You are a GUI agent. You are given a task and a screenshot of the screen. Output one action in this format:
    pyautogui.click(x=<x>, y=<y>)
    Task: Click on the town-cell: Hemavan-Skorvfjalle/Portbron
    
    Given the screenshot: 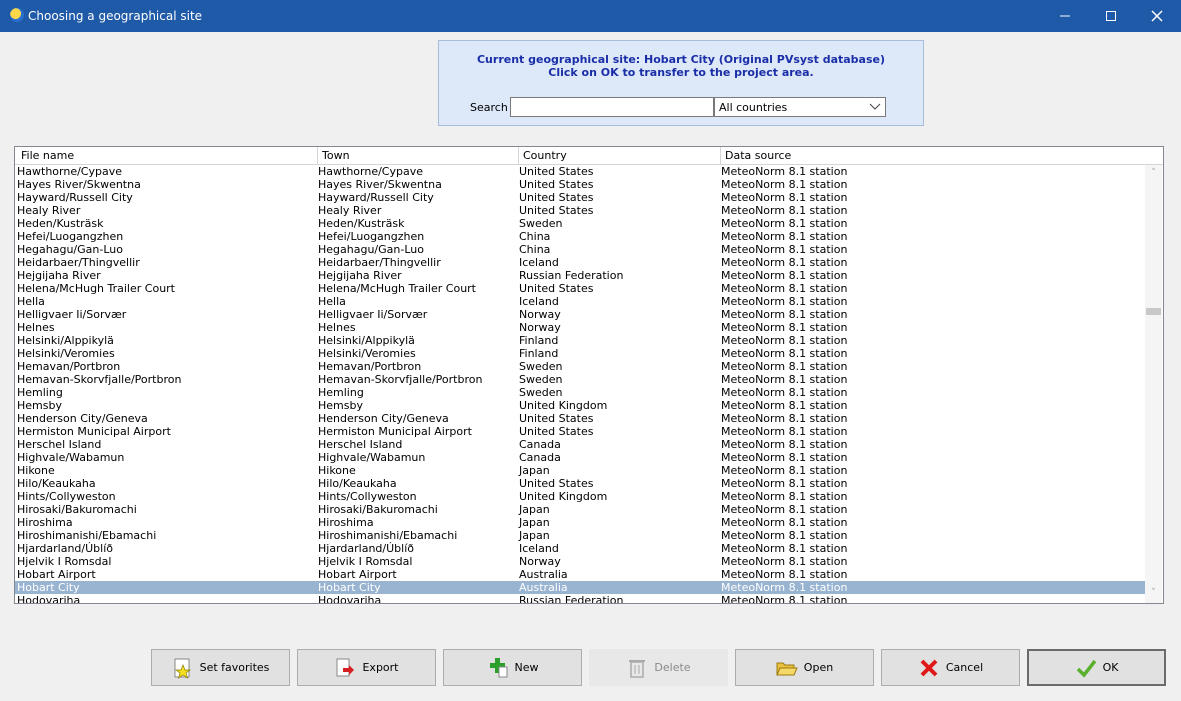 What is the action you would take?
    pyautogui.click(x=400, y=379)
    